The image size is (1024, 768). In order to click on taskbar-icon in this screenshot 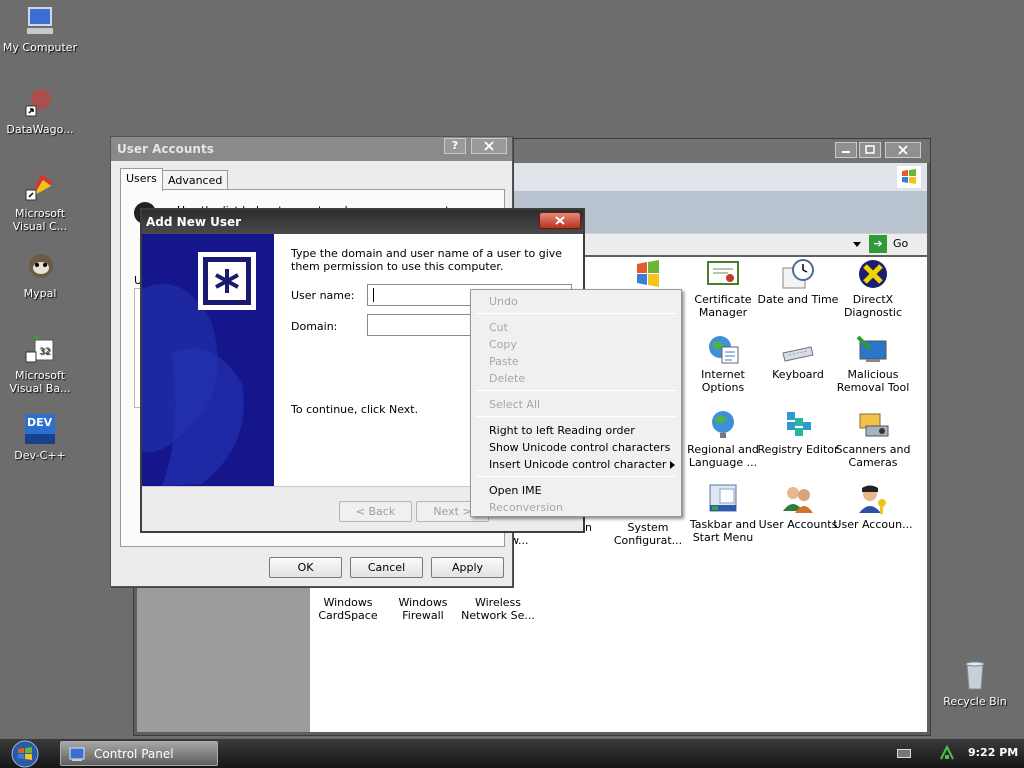, I will do `click(723, 499)`.